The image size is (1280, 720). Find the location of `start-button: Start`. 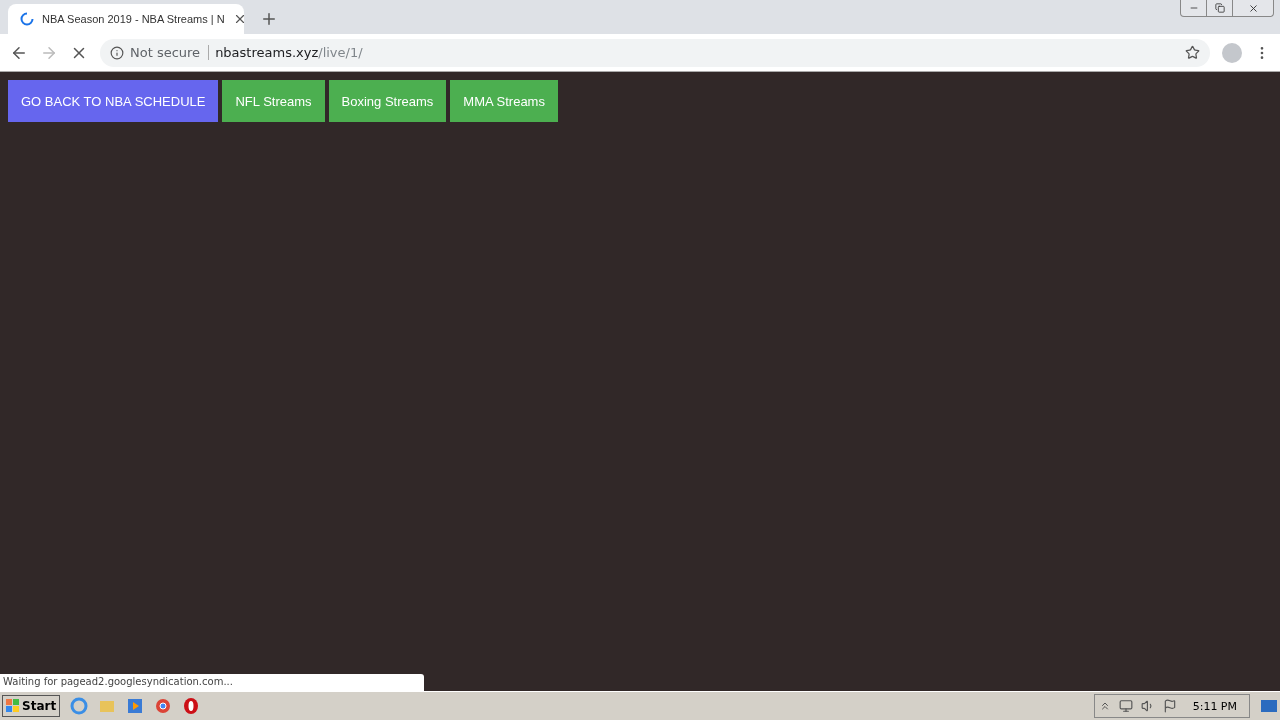

start-button: Start is located at coordinates (31, 706).